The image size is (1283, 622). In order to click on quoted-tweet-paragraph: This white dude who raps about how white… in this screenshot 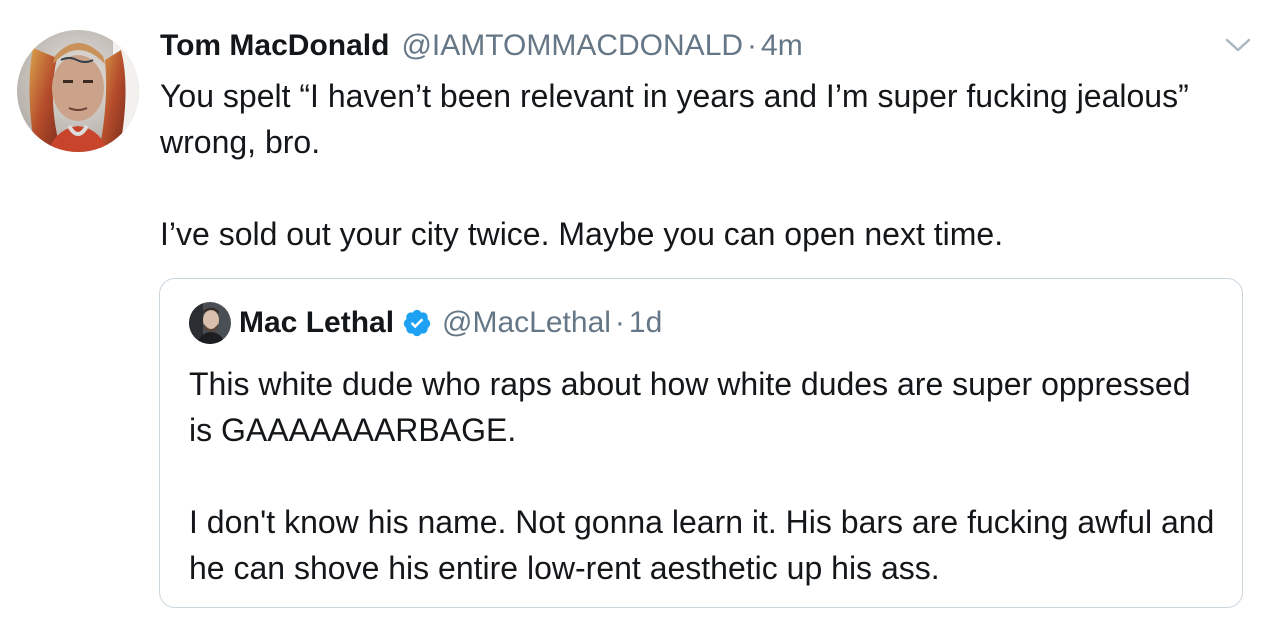, I will do `click(690, 407)`.